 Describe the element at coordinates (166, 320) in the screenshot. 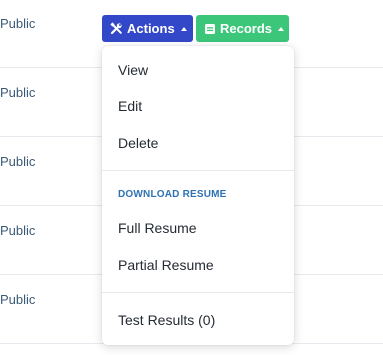

I see `menu-item-test-results: Test Results (0)` at that location.